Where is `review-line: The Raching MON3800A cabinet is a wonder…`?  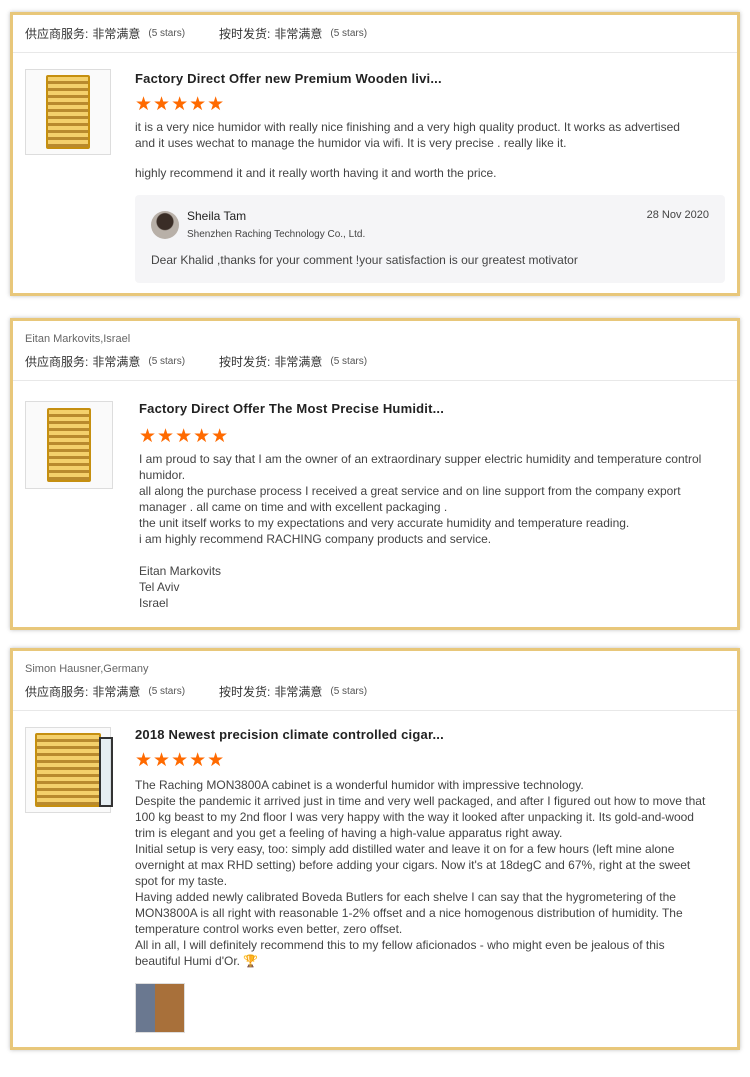 review-line: The Raching MON3800A cabinet is a wonder… is located at coordinates (359, 785).